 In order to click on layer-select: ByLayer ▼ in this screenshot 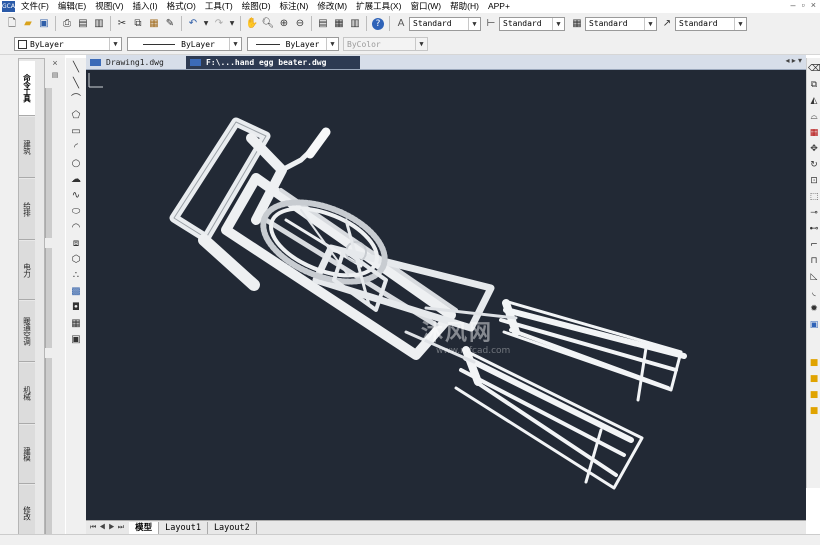, I will do `click(68, 44)`.